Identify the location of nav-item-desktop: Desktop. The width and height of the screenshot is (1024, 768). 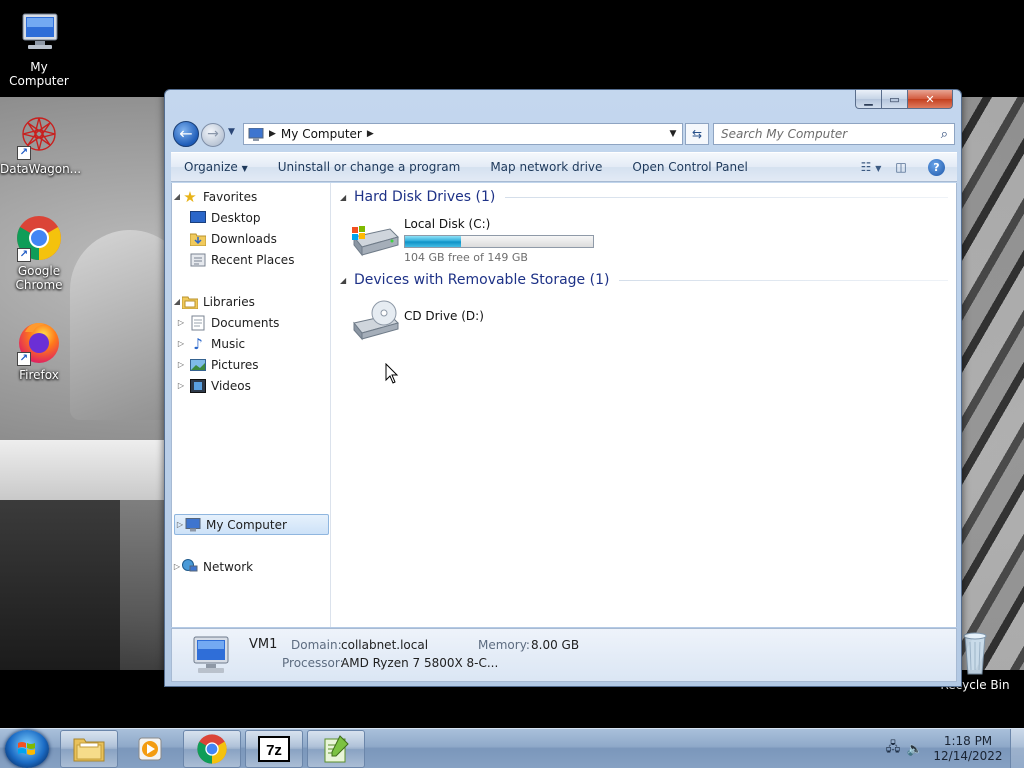
(251, 217).